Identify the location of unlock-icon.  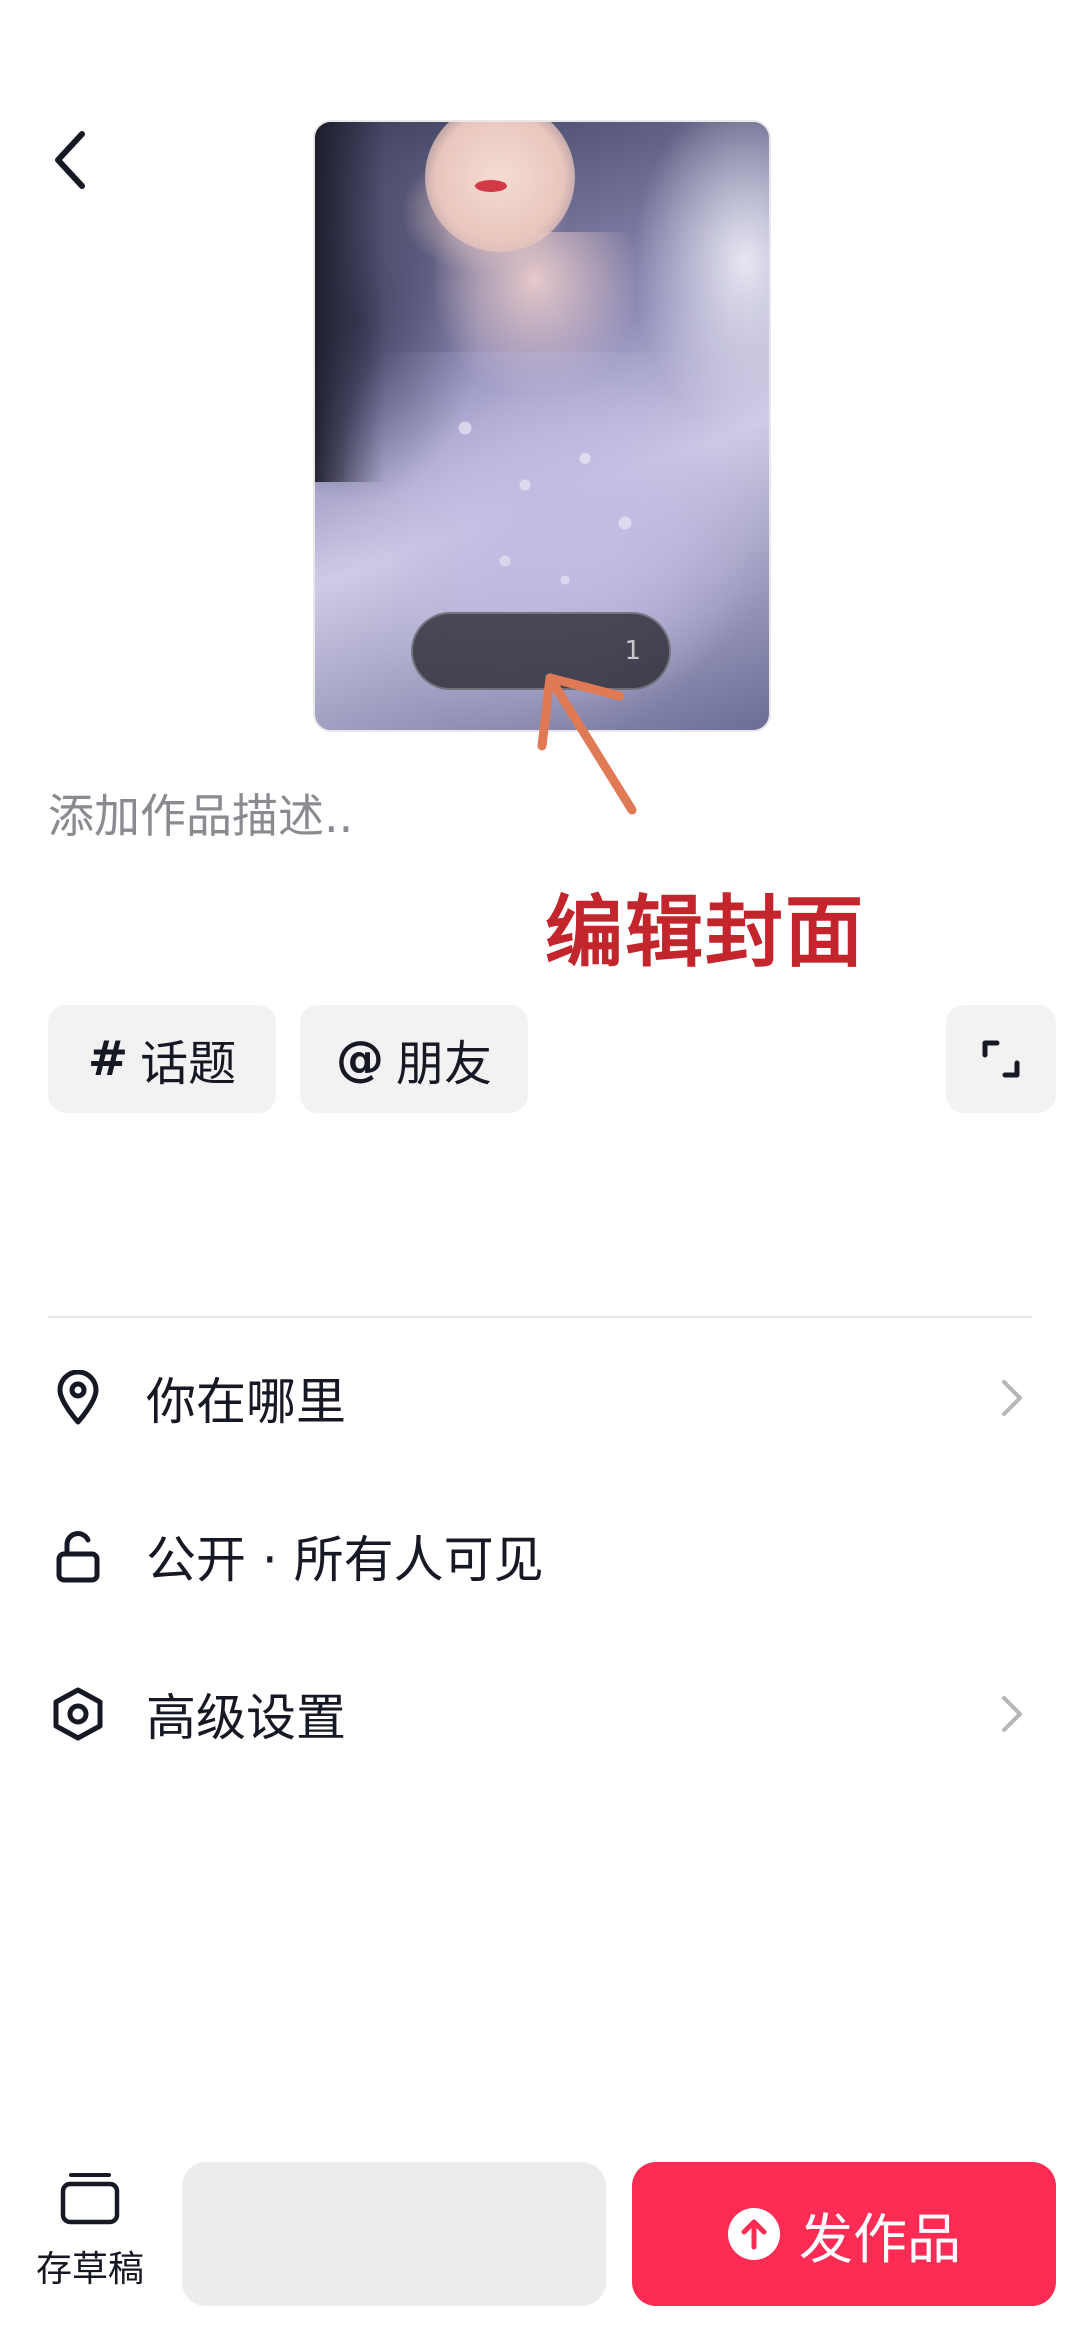
(78, 1556).